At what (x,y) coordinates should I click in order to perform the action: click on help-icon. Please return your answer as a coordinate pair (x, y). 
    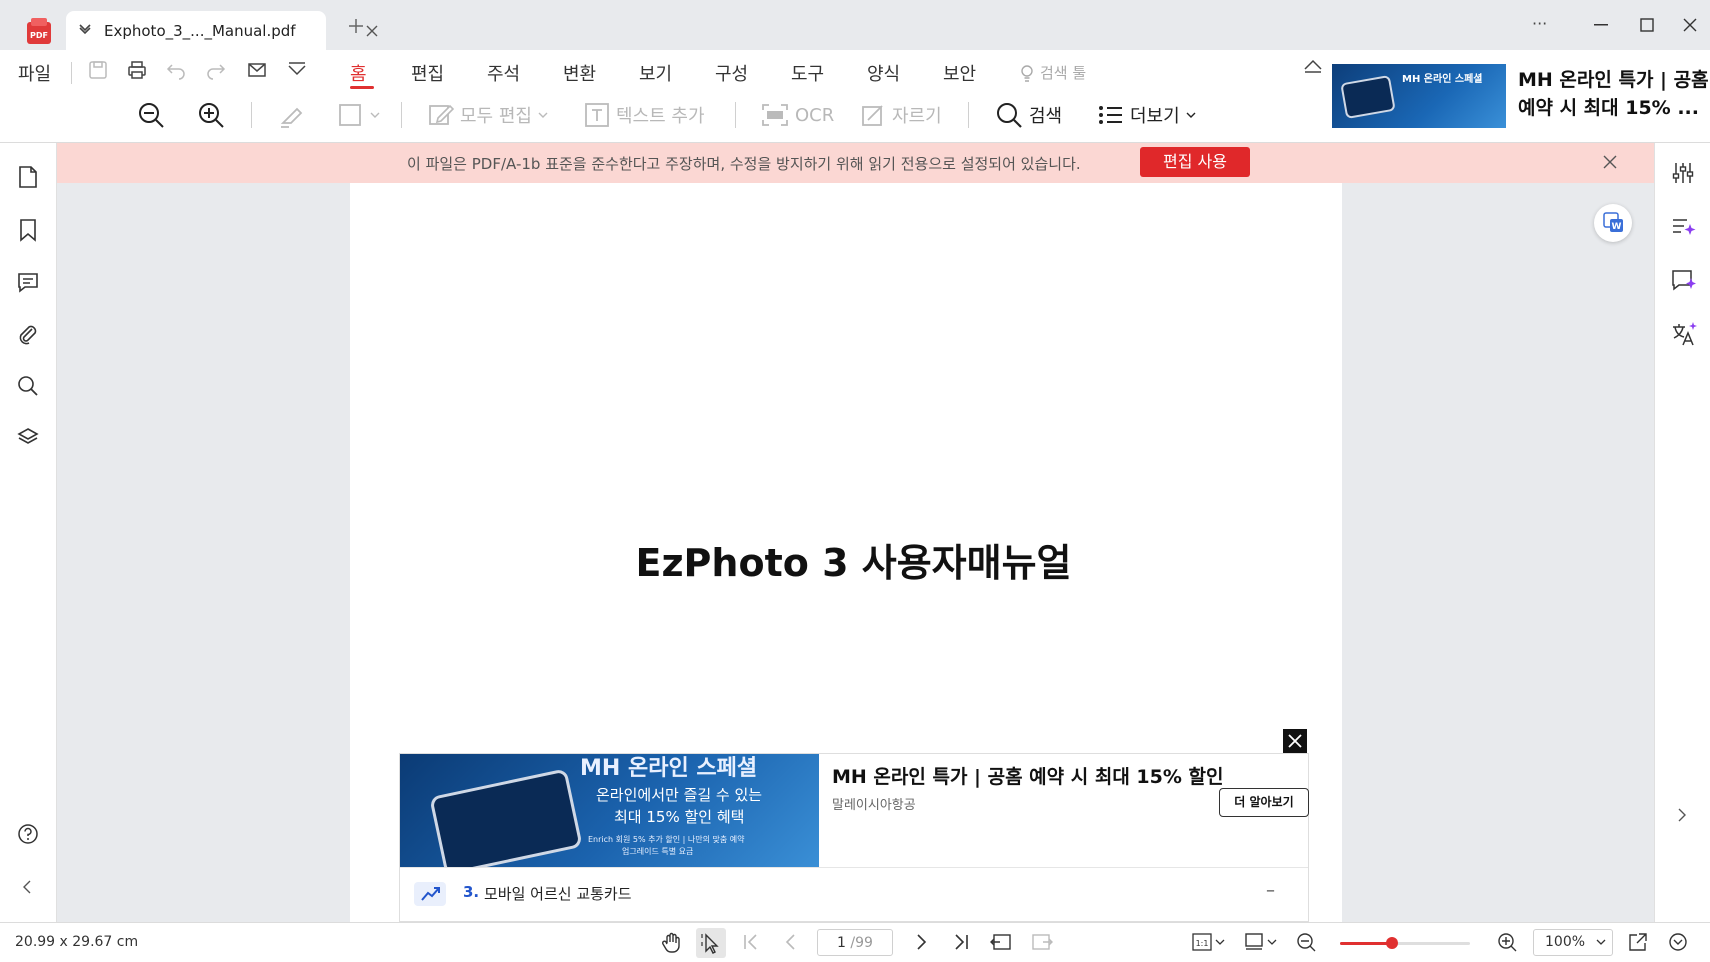
    Looking at the image, I should click on (28, 834).